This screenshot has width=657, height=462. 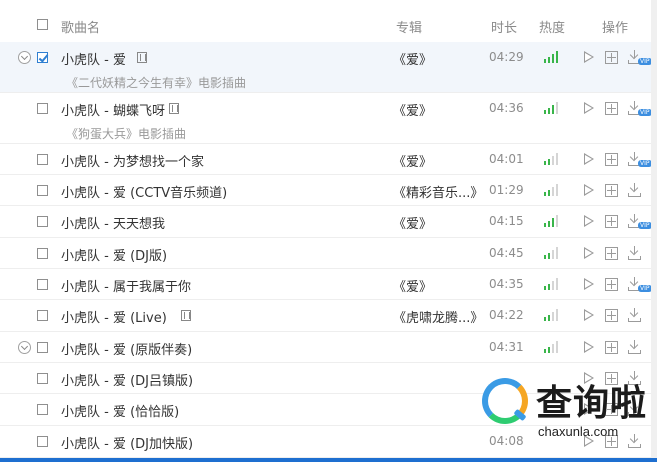 What do you see at coordinates (113, 222) in the screenshot?
I see `song-title: 小虎队 - 天天想我` at bounding box center [113, 222].